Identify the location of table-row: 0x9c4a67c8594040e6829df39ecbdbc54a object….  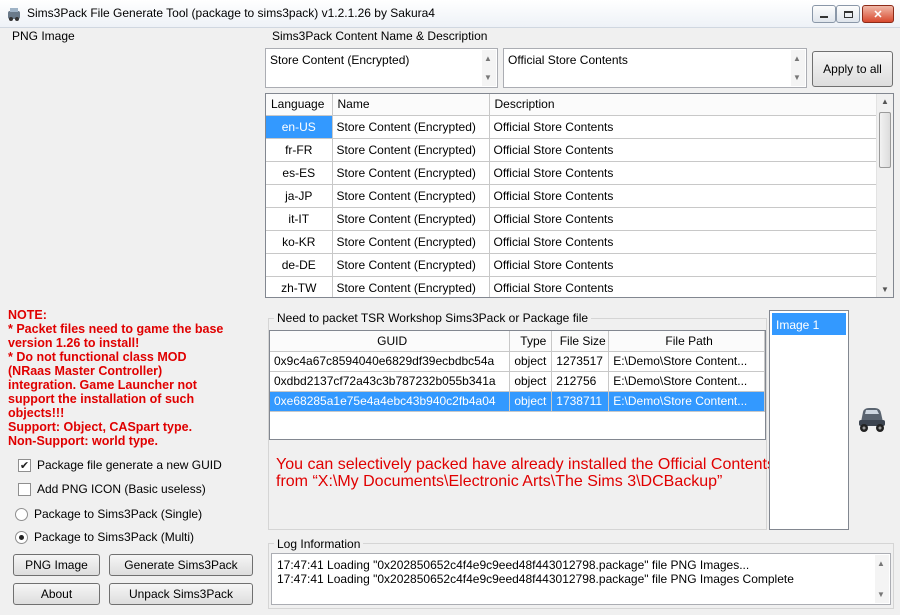
(517, 361).